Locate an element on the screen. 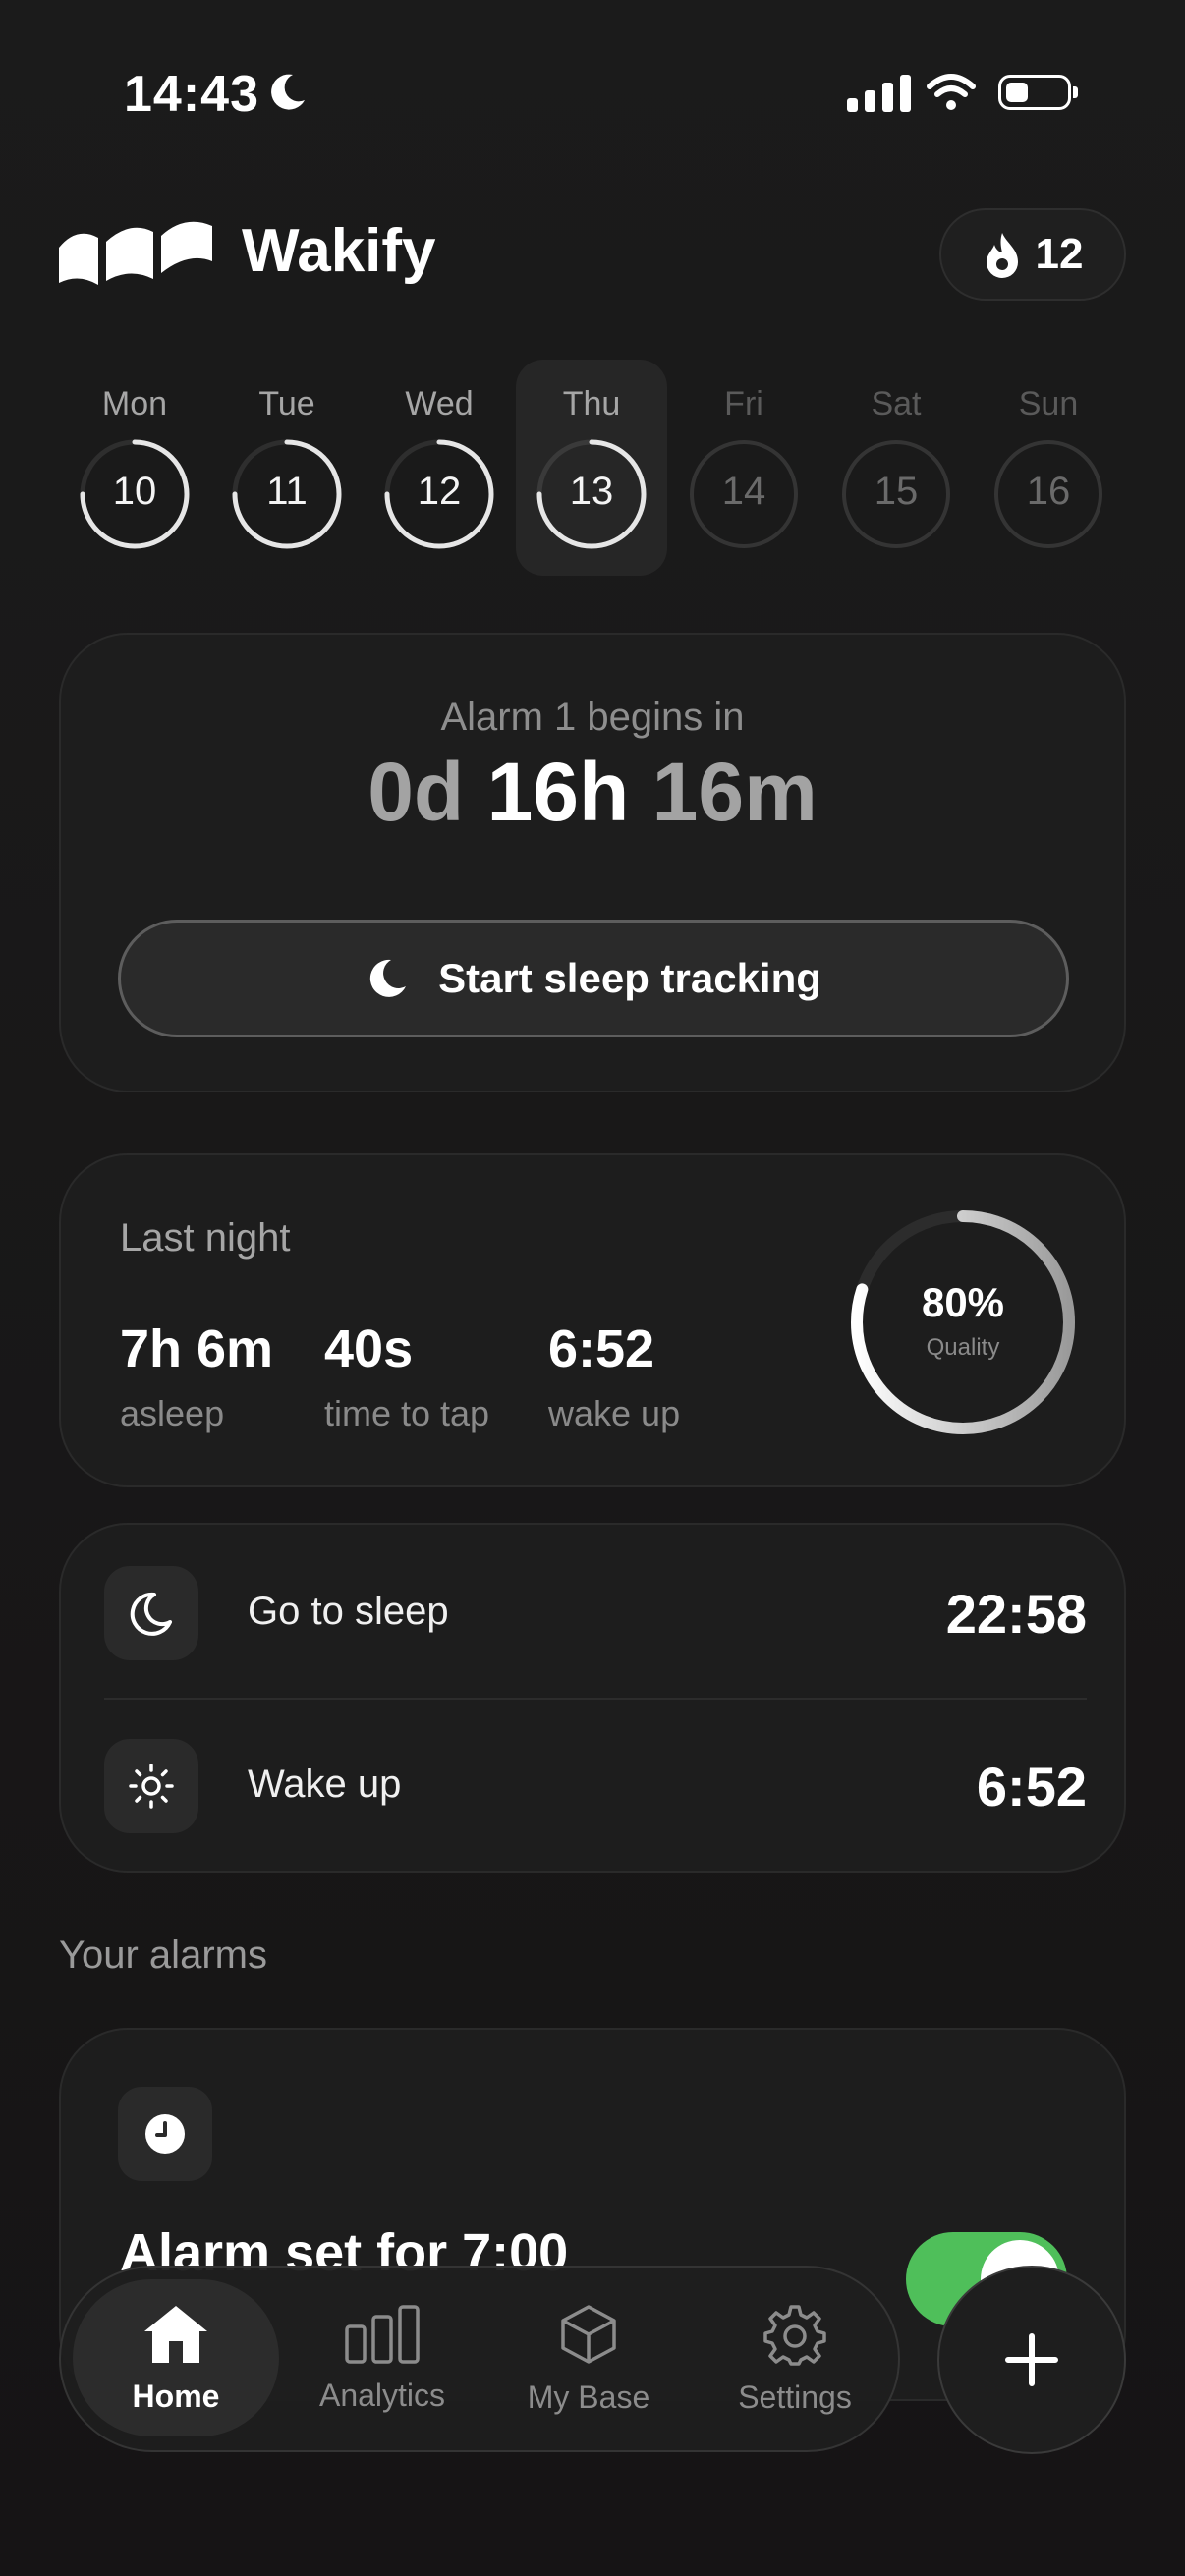  gear-icon is located at coordinates (794, 2335).